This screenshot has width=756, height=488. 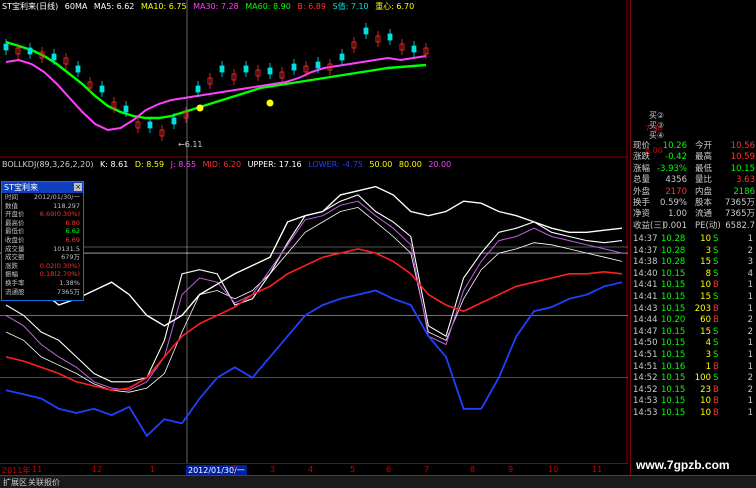 I want to click on tick-t: 14:40, so click(x=645, y=273).